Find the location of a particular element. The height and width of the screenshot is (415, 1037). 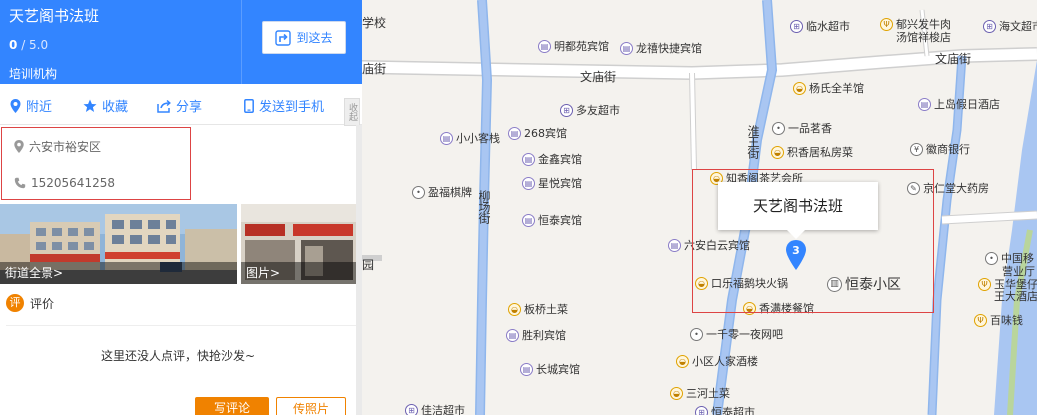

poi-2: ⊞ 临水超市 is located at coordinates (820, 26).